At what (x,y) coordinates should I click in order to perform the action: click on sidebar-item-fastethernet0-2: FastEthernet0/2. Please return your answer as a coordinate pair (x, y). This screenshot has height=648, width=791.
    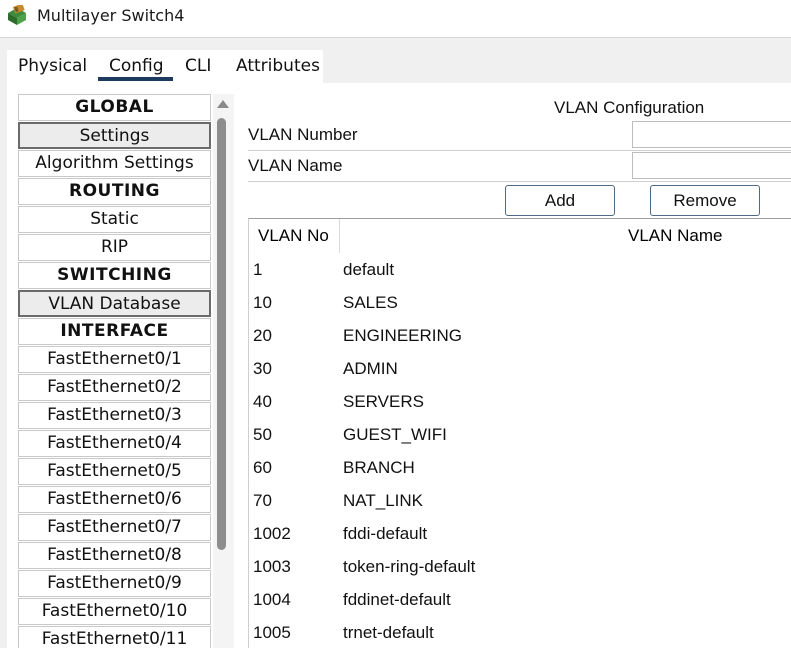
    Looking at the image, I should click on (114, 387).